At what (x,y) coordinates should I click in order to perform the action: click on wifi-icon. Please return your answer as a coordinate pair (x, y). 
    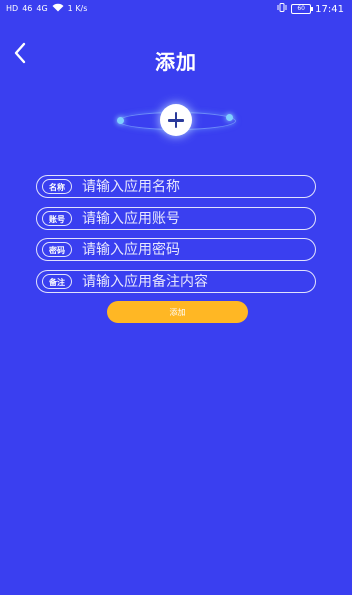
    Looking at the image, I should click on (58, 9).